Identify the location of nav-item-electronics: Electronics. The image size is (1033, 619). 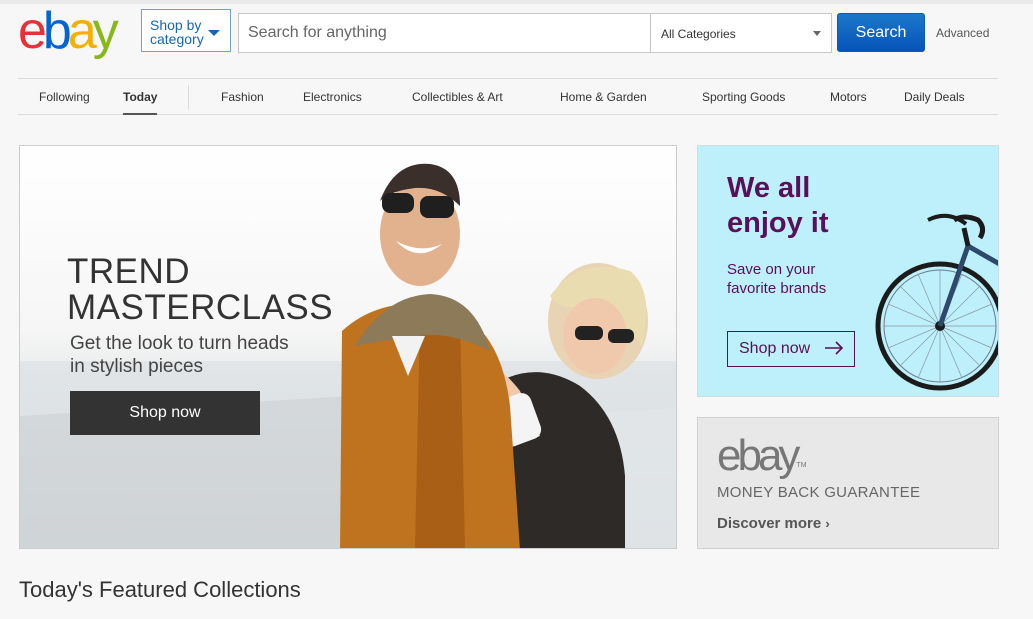
(332, 97).